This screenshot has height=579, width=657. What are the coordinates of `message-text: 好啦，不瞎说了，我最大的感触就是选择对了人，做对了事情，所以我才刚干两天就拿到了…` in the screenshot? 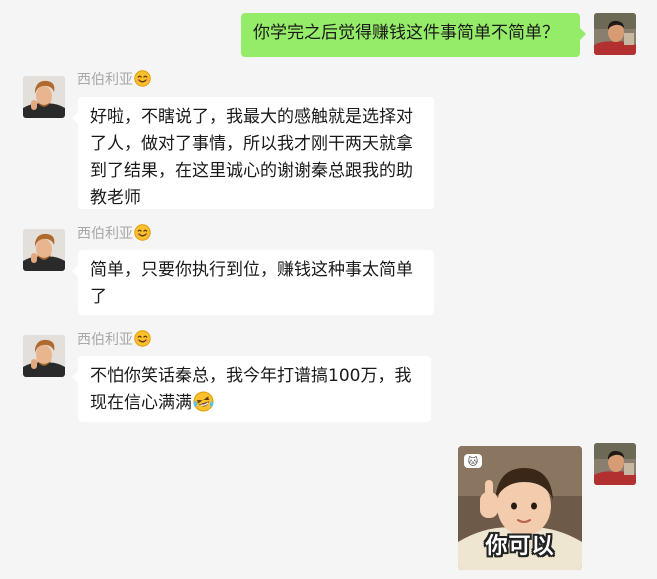 It's located at (251, 157).